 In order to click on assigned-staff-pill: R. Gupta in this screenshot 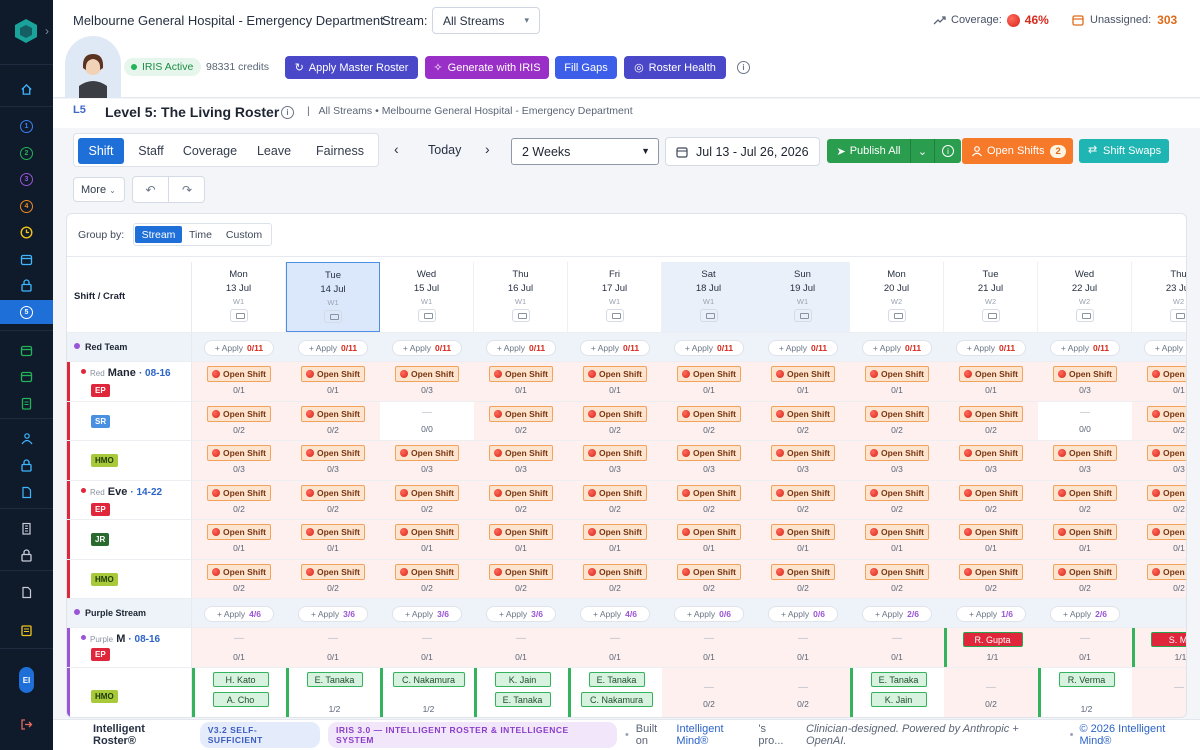, I will do `click(992, 639)`.